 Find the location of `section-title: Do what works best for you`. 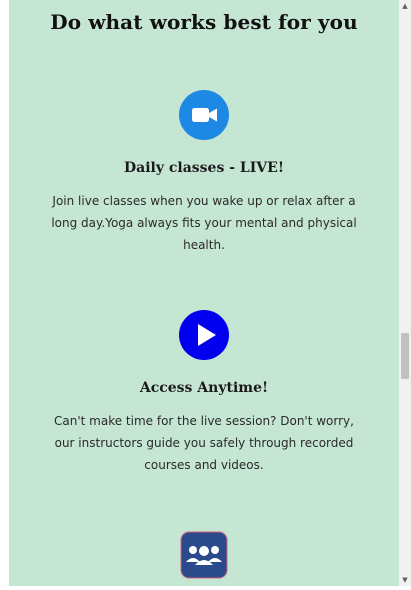

section-title: Do what works best for you is located at coordinates (204, 22).